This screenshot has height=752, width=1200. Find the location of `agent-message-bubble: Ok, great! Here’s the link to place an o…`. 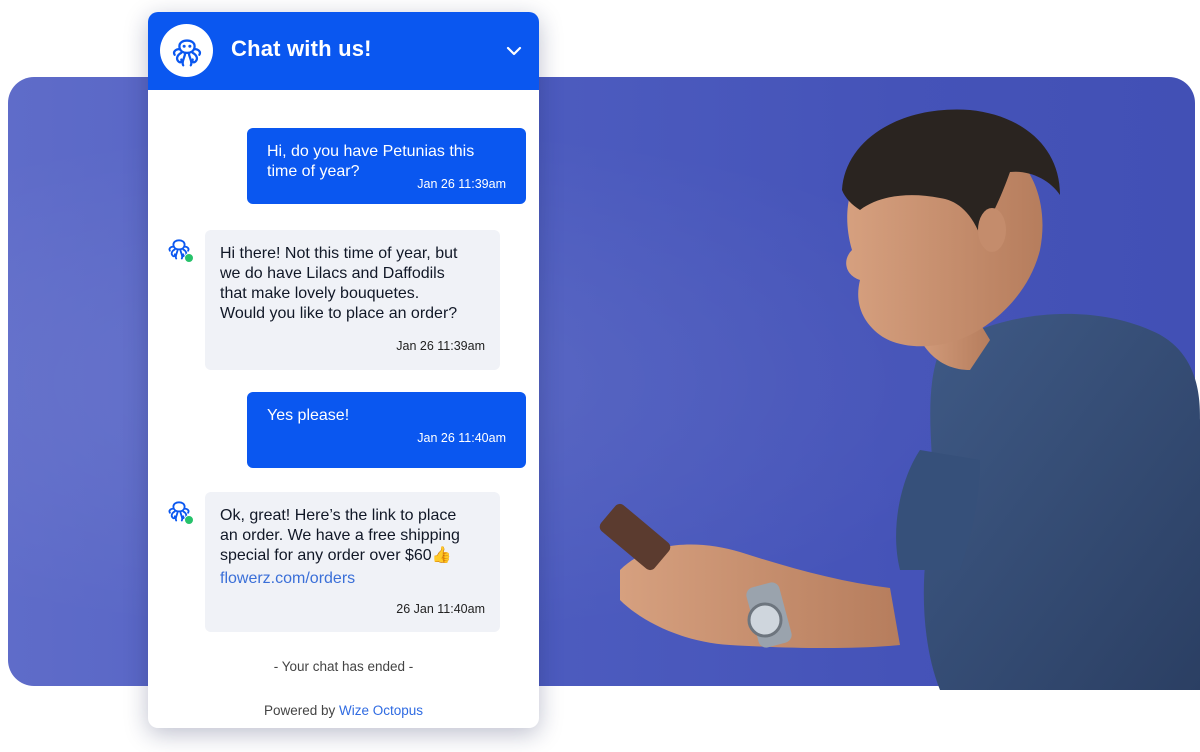

agent-message-bubble: Ok, great! Here’s the link to place an o… is located at coordinates (352, 562).